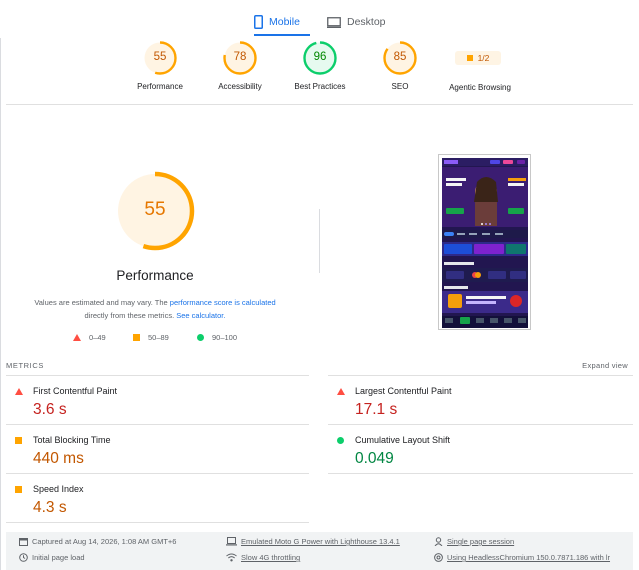 This screenshot has width=639, height=570. Describe the element at coordinates (50, 409) in the screenshot. I see `metric-value: 3.6 s` at that location.